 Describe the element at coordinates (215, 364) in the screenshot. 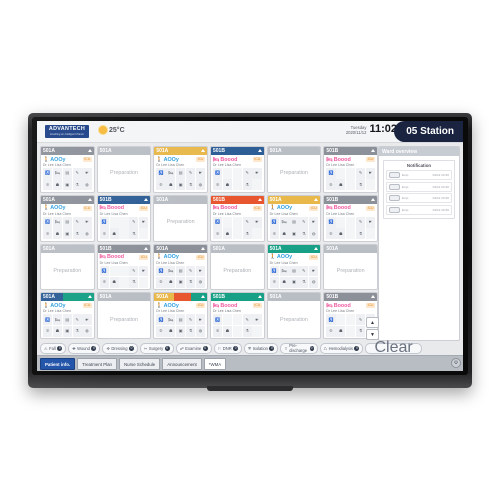

I see `tab-wma: *WMA` at that location.